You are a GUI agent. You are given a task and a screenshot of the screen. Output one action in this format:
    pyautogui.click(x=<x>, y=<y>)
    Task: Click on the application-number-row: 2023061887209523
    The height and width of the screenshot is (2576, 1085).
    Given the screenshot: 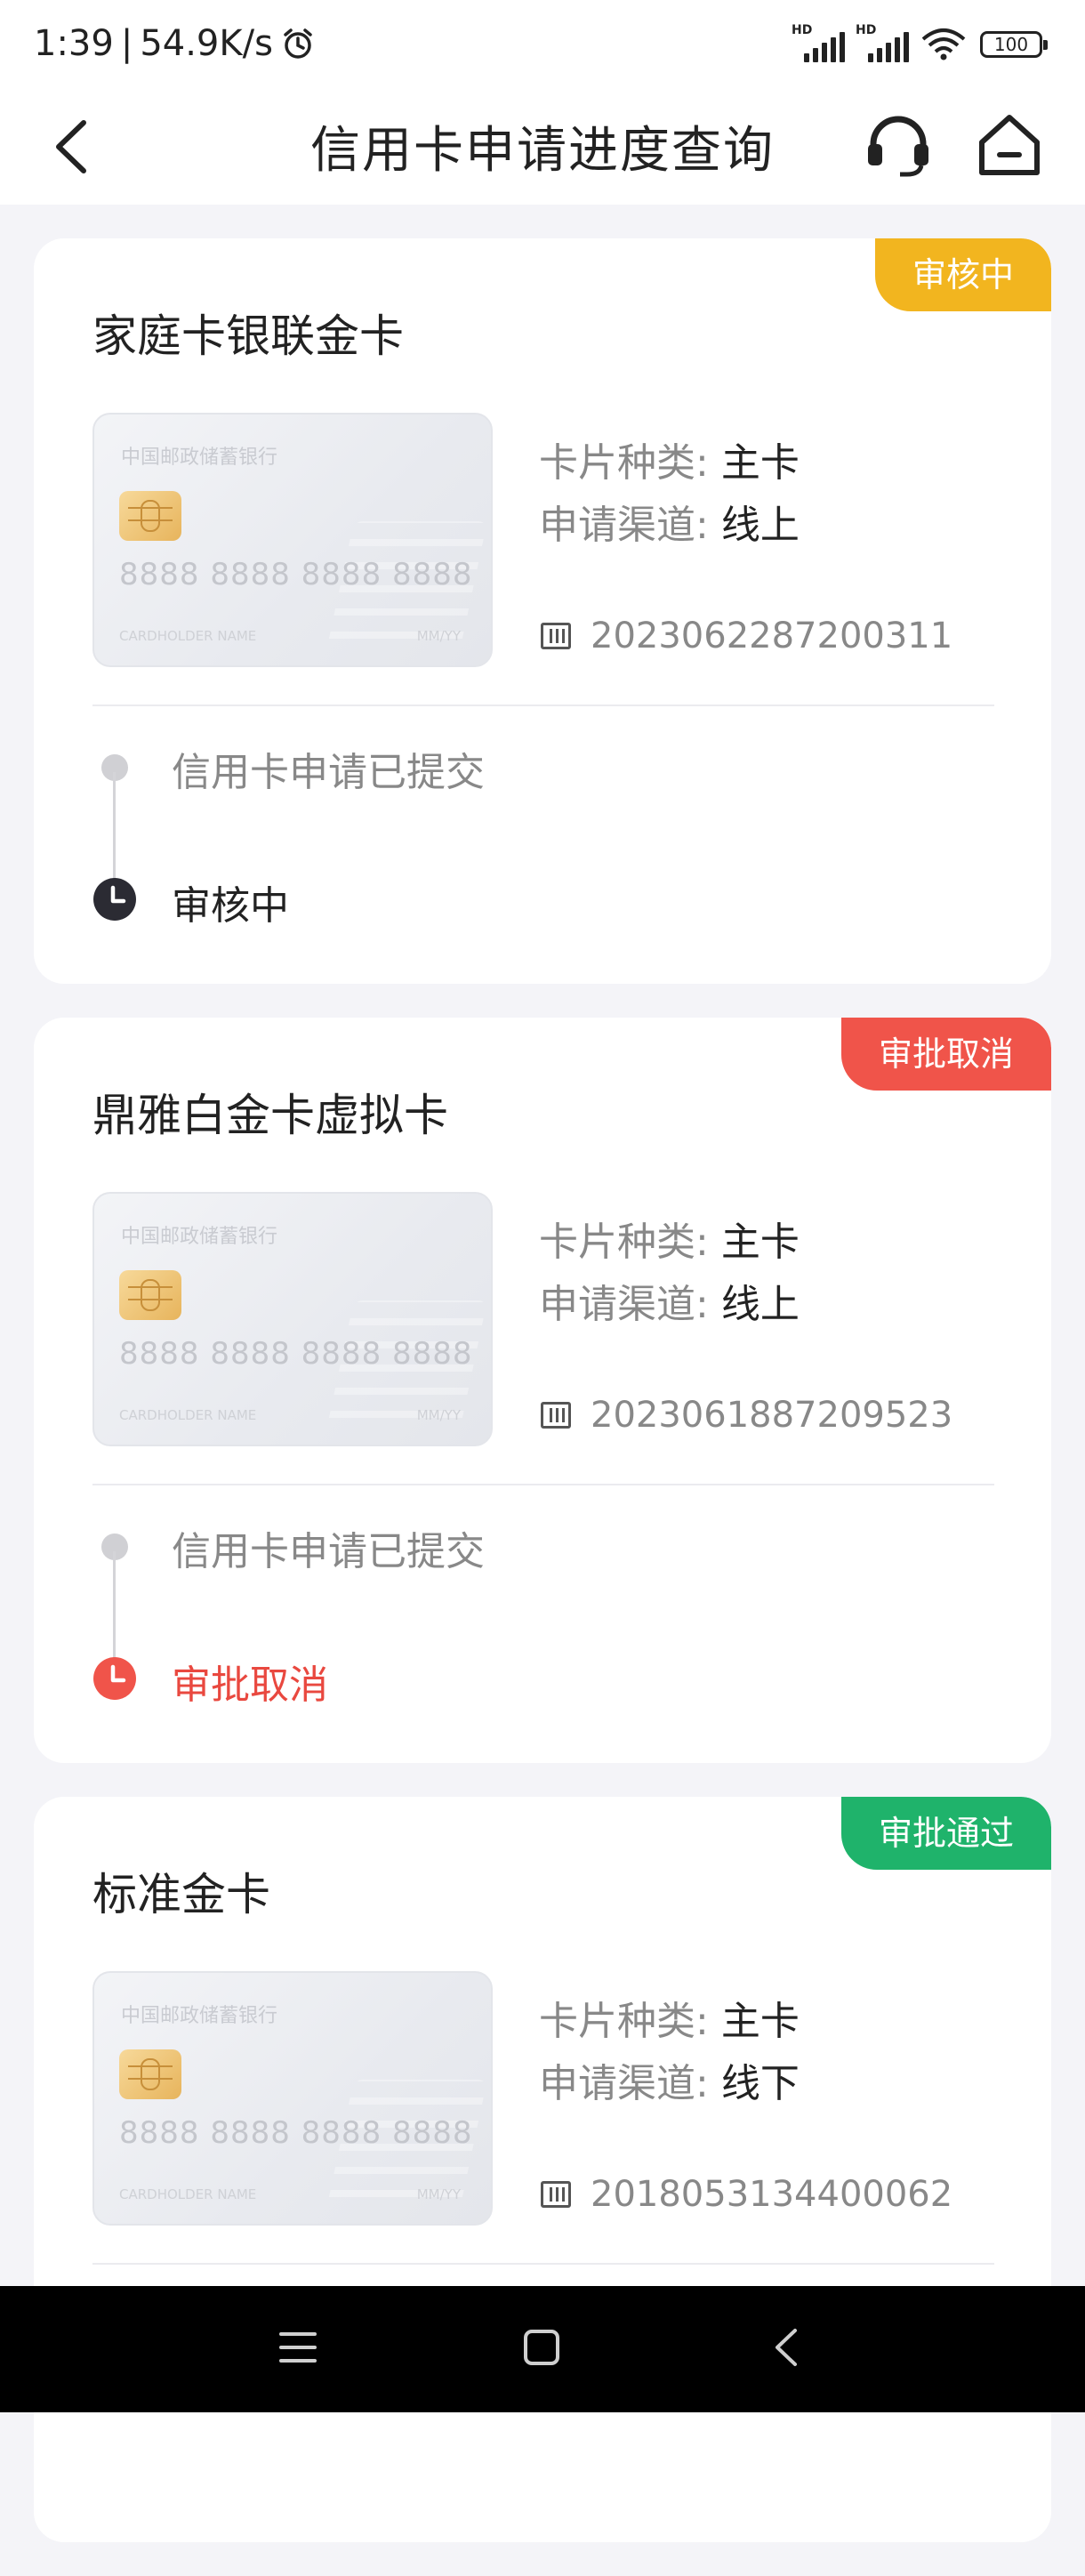 What is the action you would take?
    pyautogui.click(x=746, y=1415)
    